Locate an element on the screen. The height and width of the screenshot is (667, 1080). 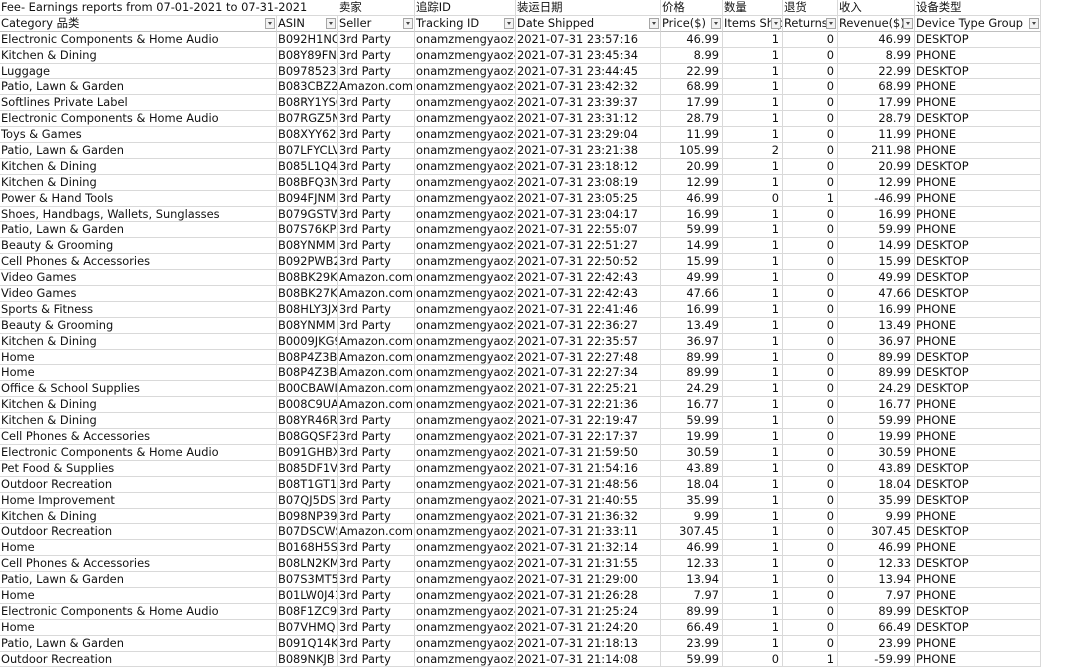
table-cell: B085DF1VE is located at coordinates (307, 468).